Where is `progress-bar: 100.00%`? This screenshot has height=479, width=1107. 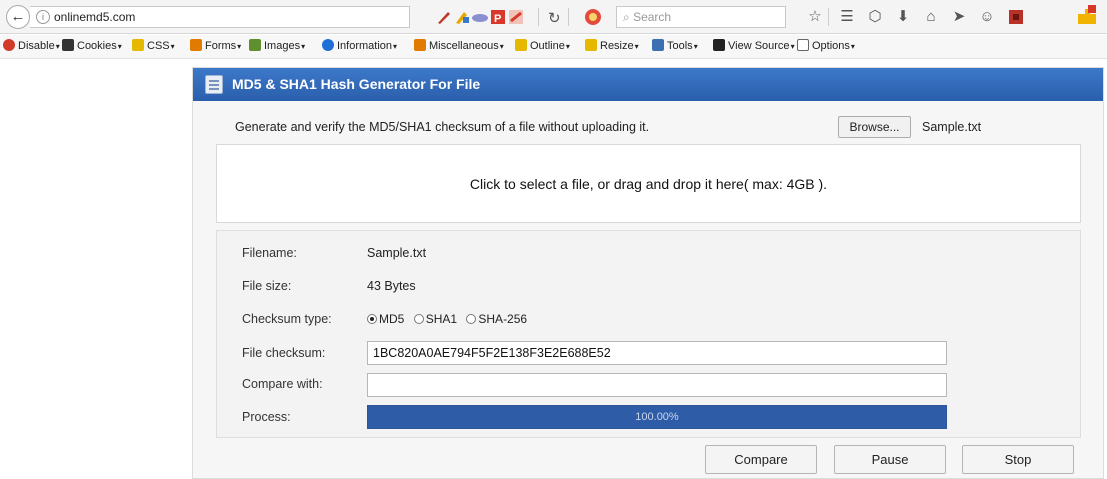 progress-bar: 100.00% is located at coordinates (657, 417).